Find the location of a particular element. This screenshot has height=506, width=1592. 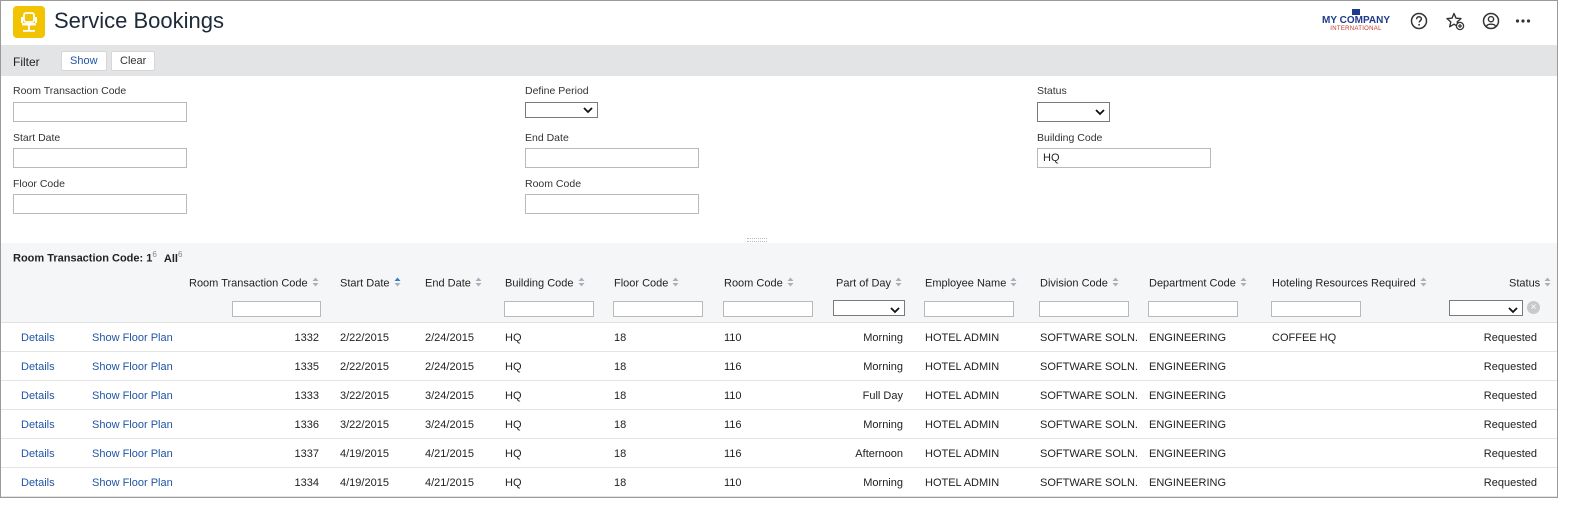

cell-start-date: 2/22/2015 is located at coordinates (364, 338).